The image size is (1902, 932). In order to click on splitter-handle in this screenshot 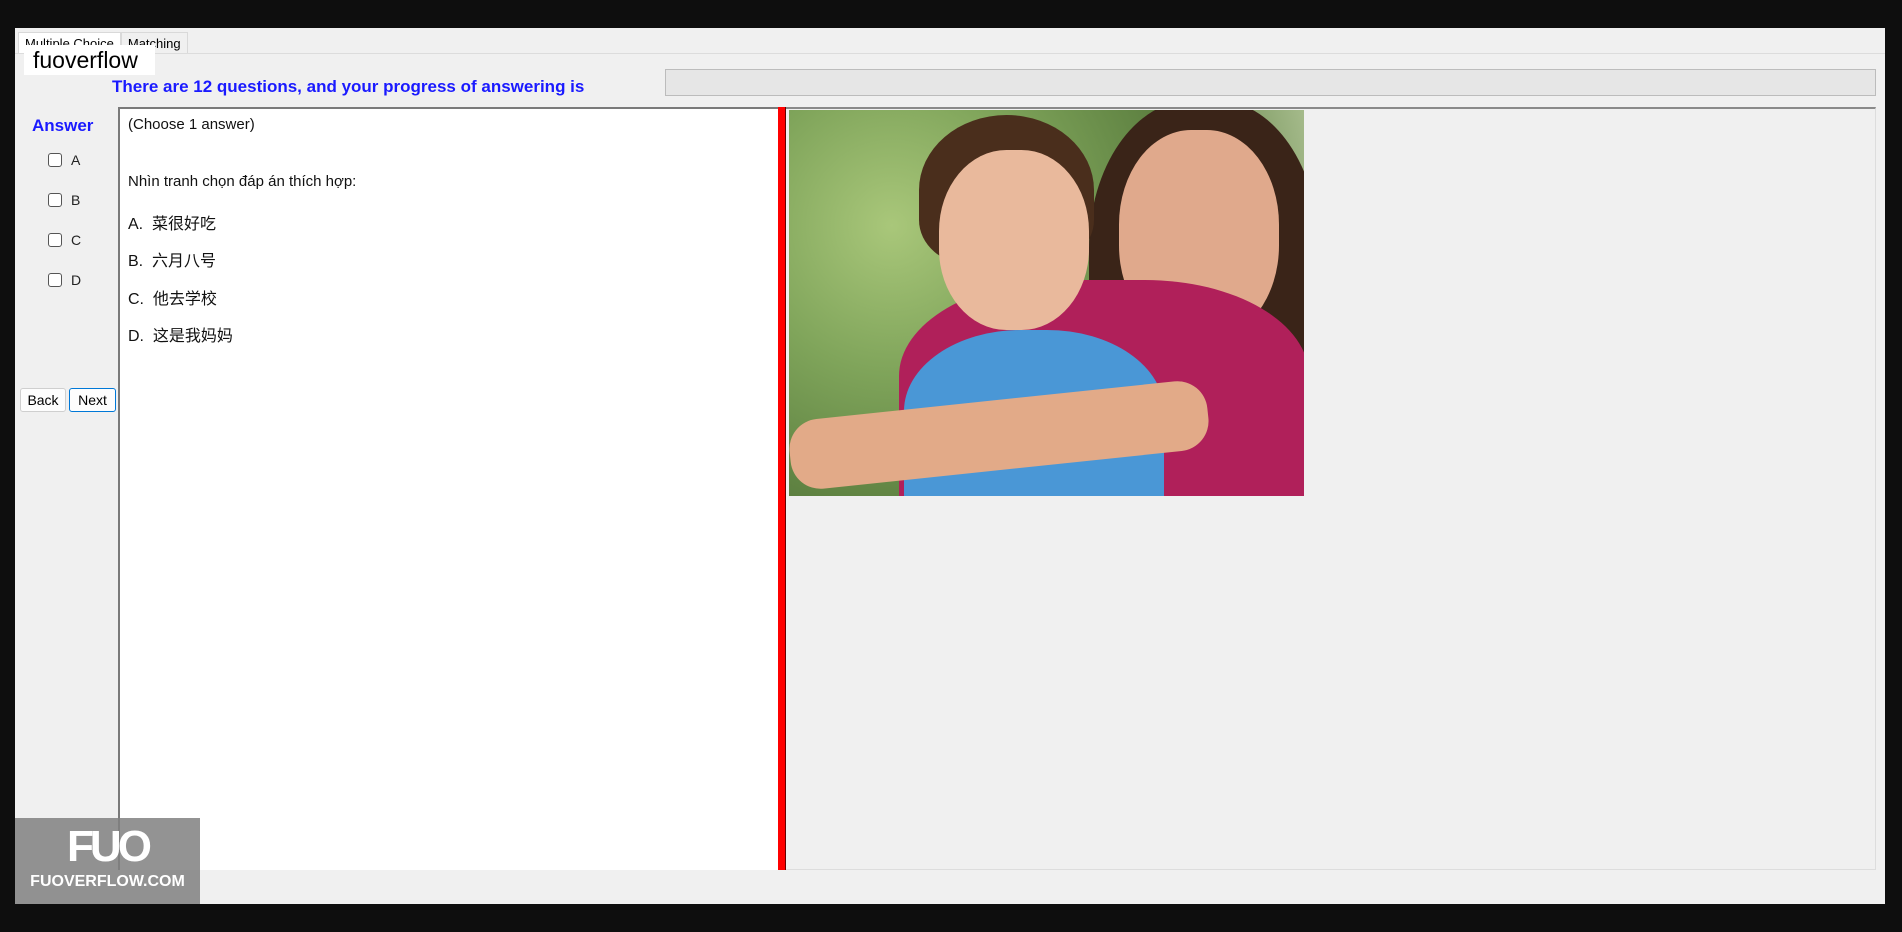, I will do `click(782, 488)`.